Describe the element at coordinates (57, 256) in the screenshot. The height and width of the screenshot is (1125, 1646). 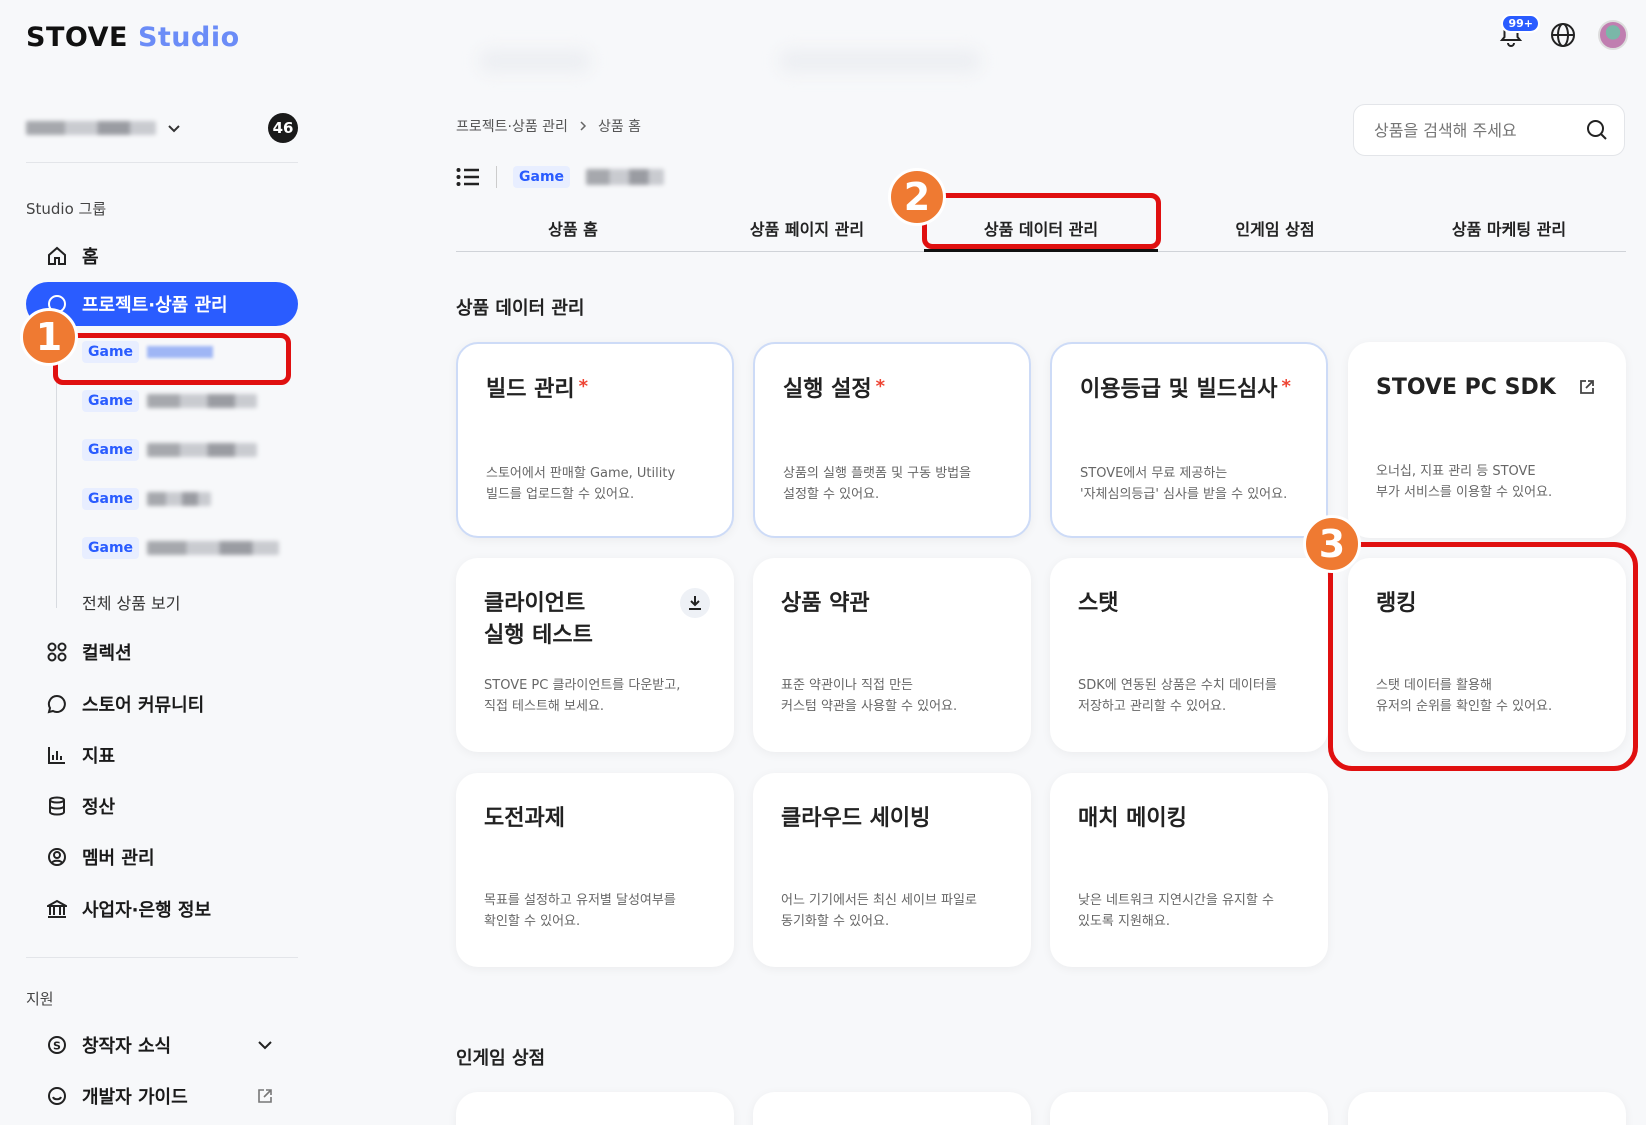
I see `home-icon` at that location.